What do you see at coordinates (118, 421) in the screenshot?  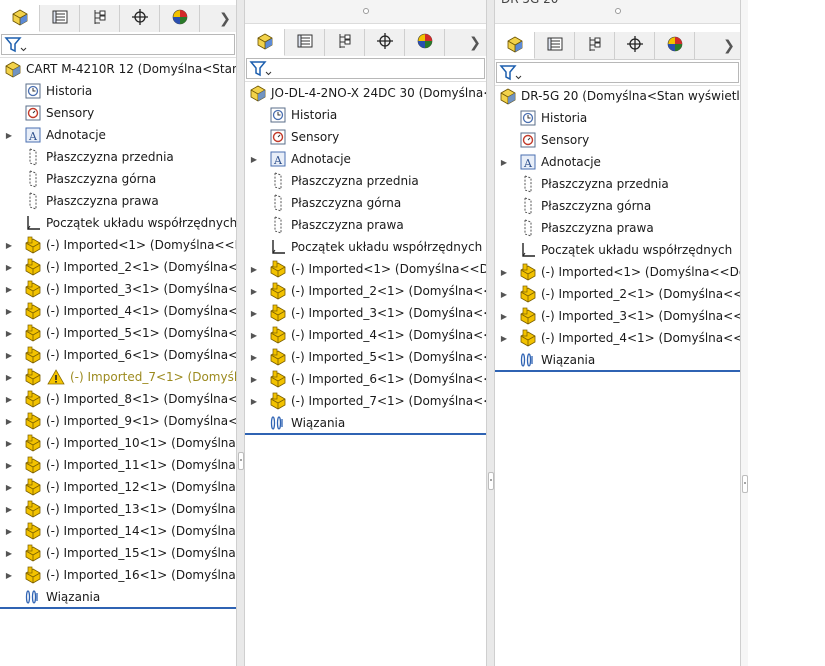 I see `tree-item: ▶ (-) Imported_9<1> (Domyślna<<Dc` at bounding box center [118, 421].